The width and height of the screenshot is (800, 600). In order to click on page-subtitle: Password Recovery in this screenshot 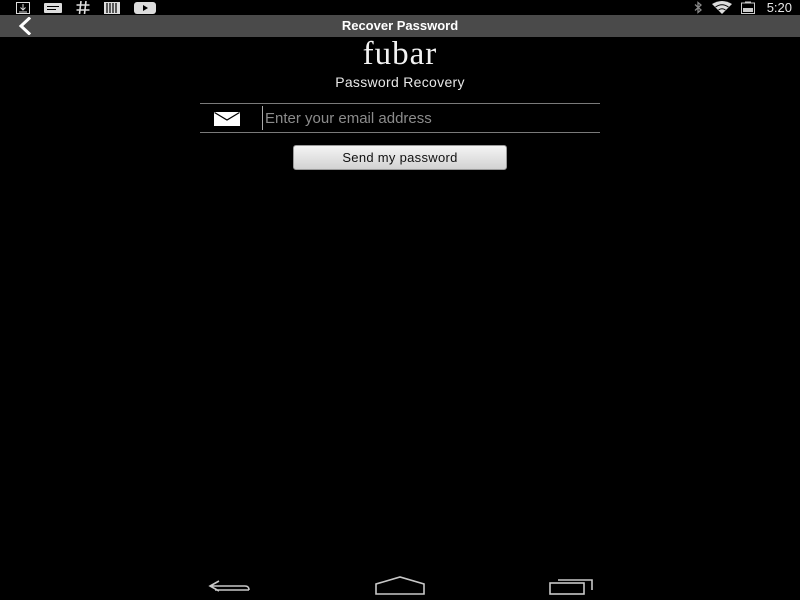, I will do `click(400, 82)`.